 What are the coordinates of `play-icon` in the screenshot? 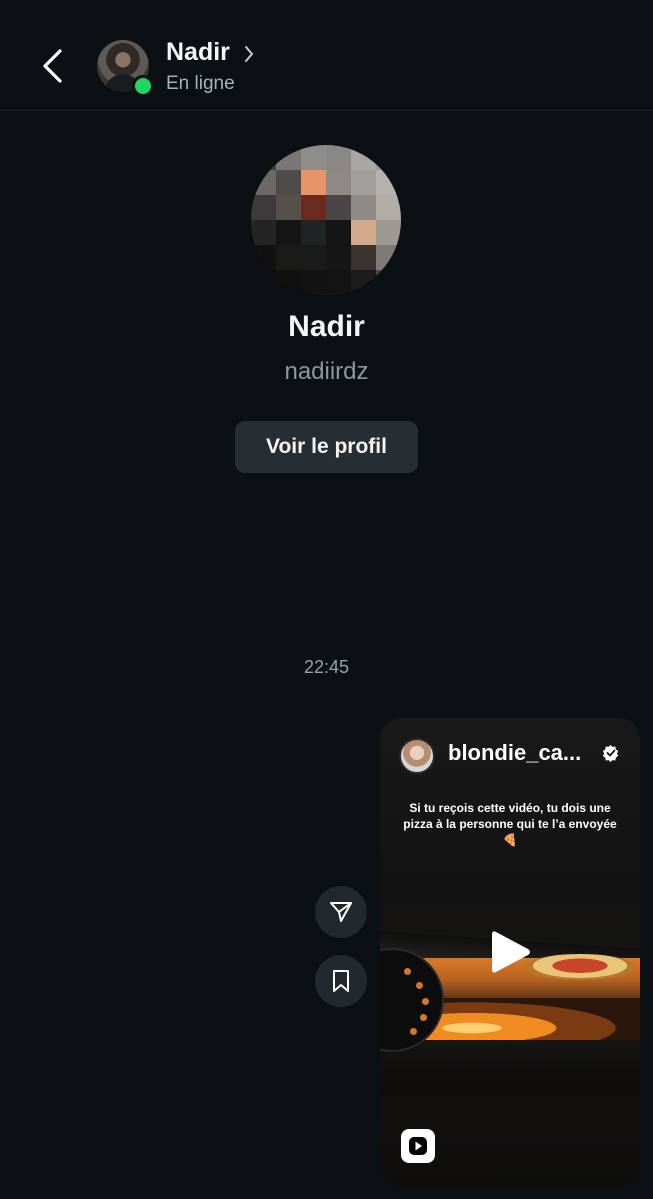 It's located at (511, 952).